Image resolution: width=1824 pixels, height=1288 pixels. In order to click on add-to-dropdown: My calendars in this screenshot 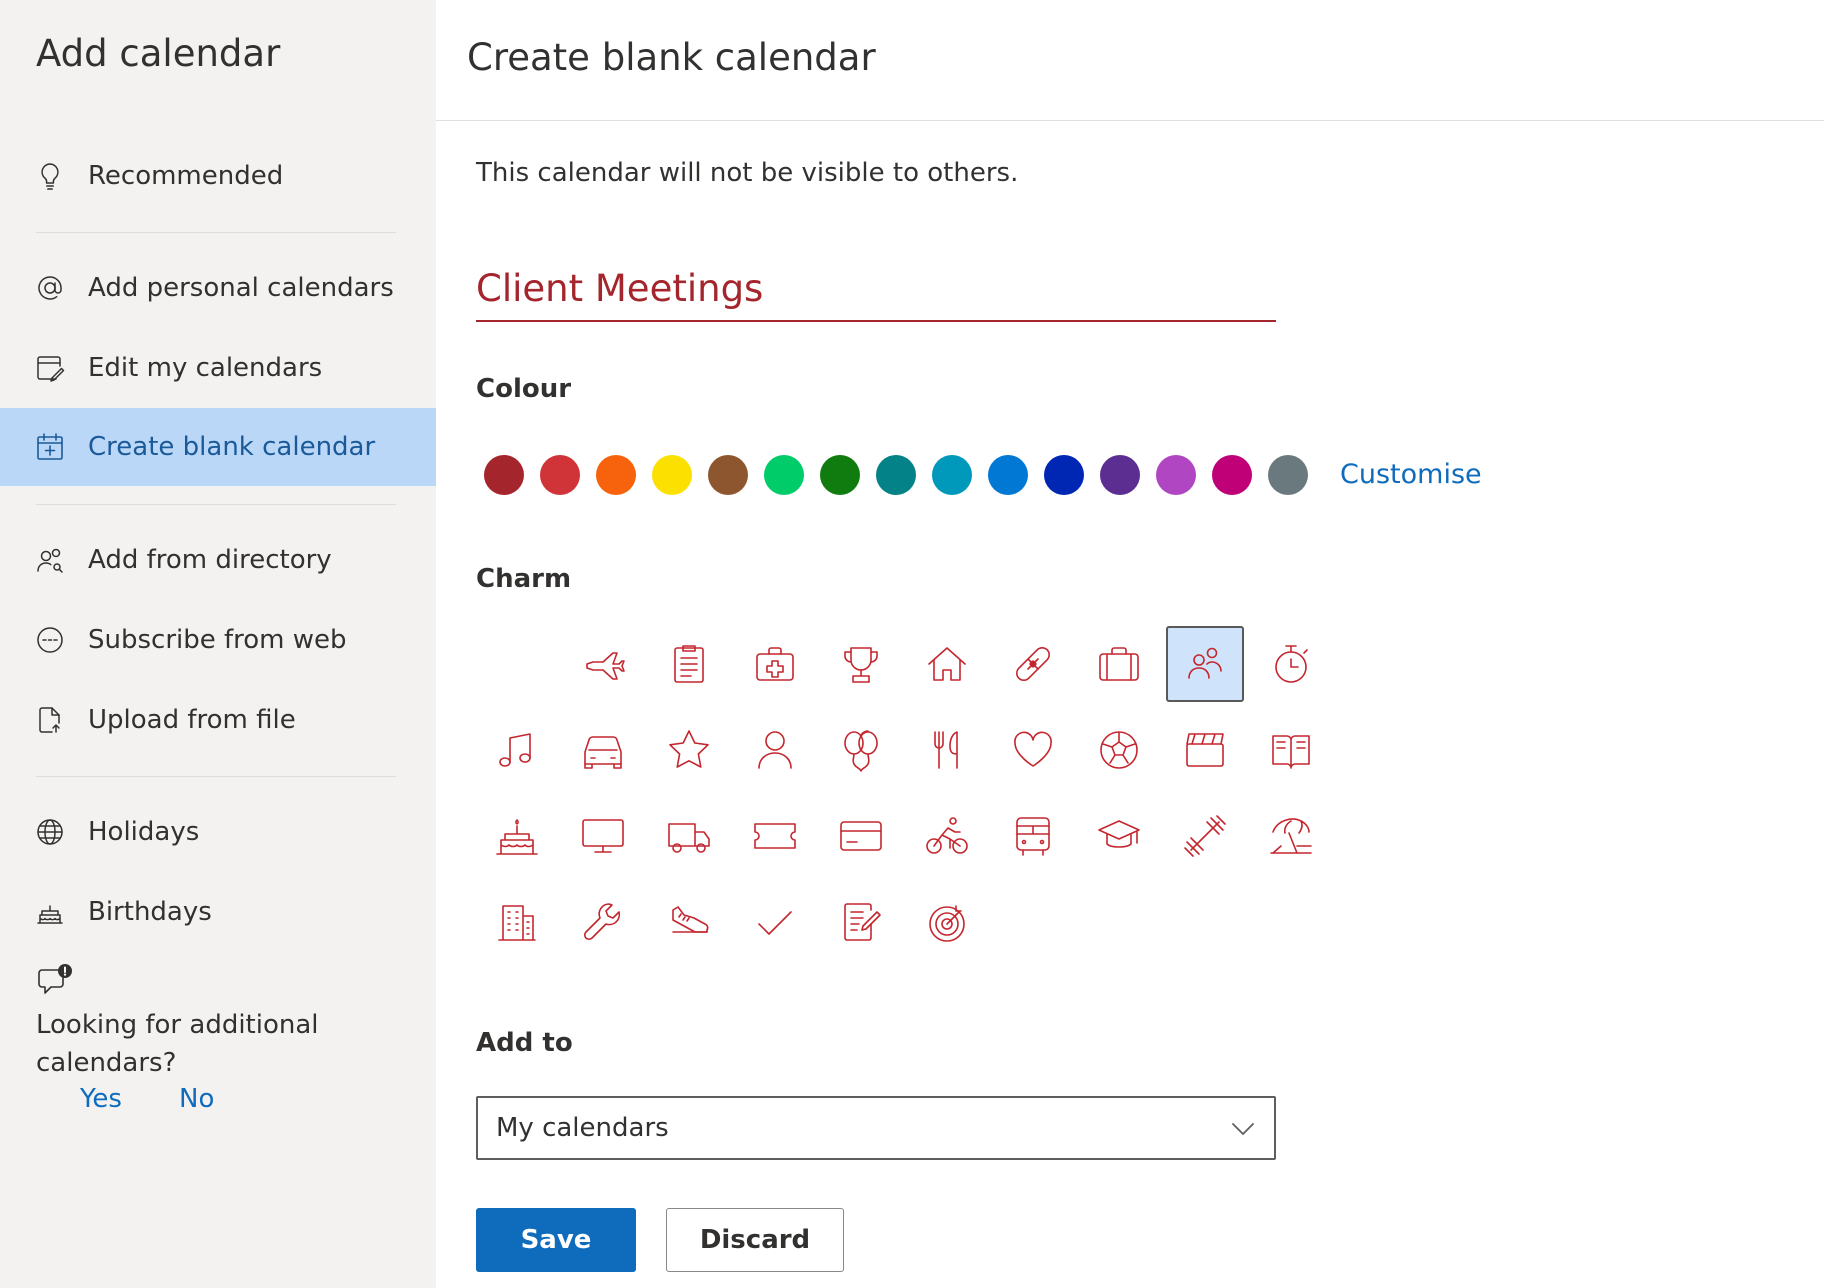, I will do `click(876, 1128)`.